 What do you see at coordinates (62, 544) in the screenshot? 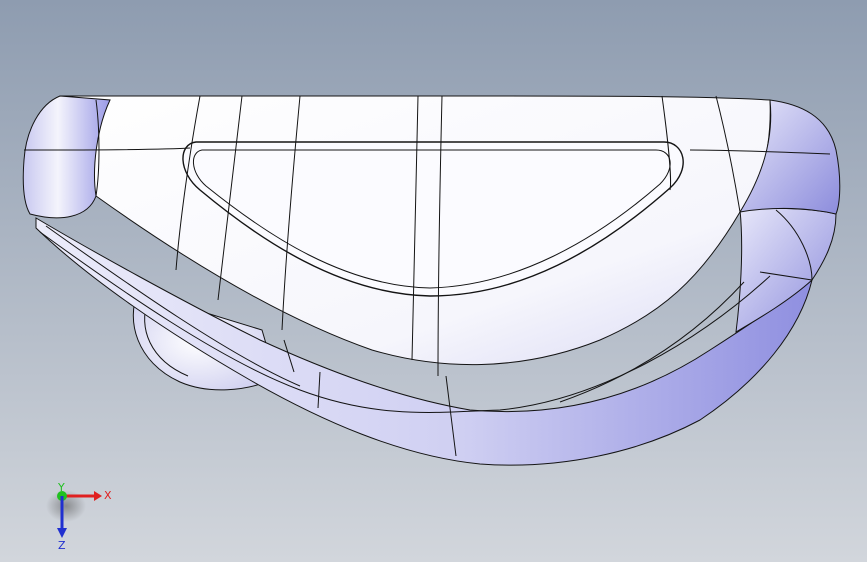
I see `z-axis-label: Z` at bounding box center [62, 544].